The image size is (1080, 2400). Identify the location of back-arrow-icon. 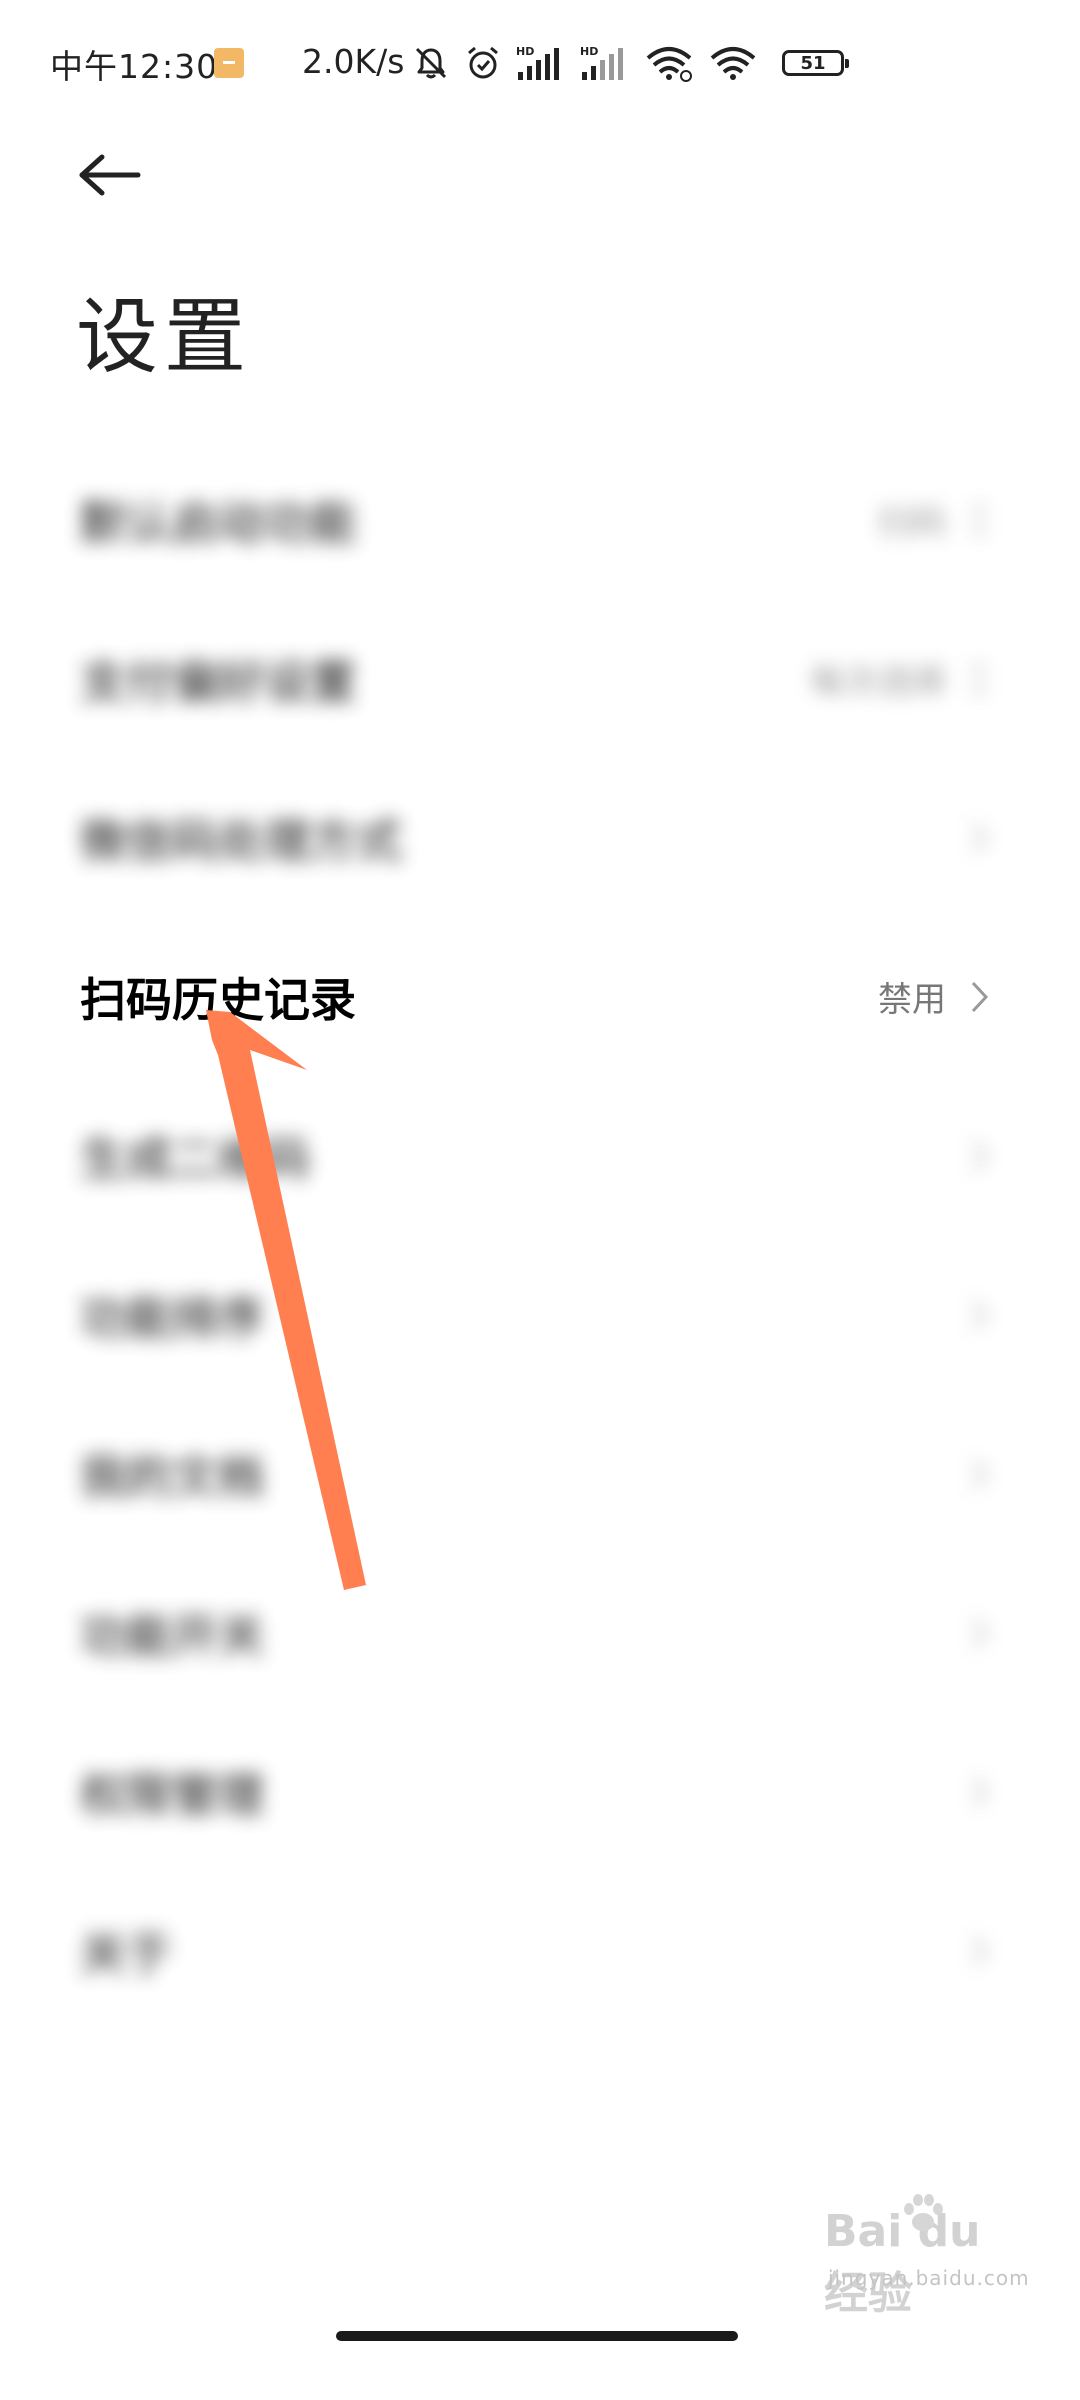
(110, 175).